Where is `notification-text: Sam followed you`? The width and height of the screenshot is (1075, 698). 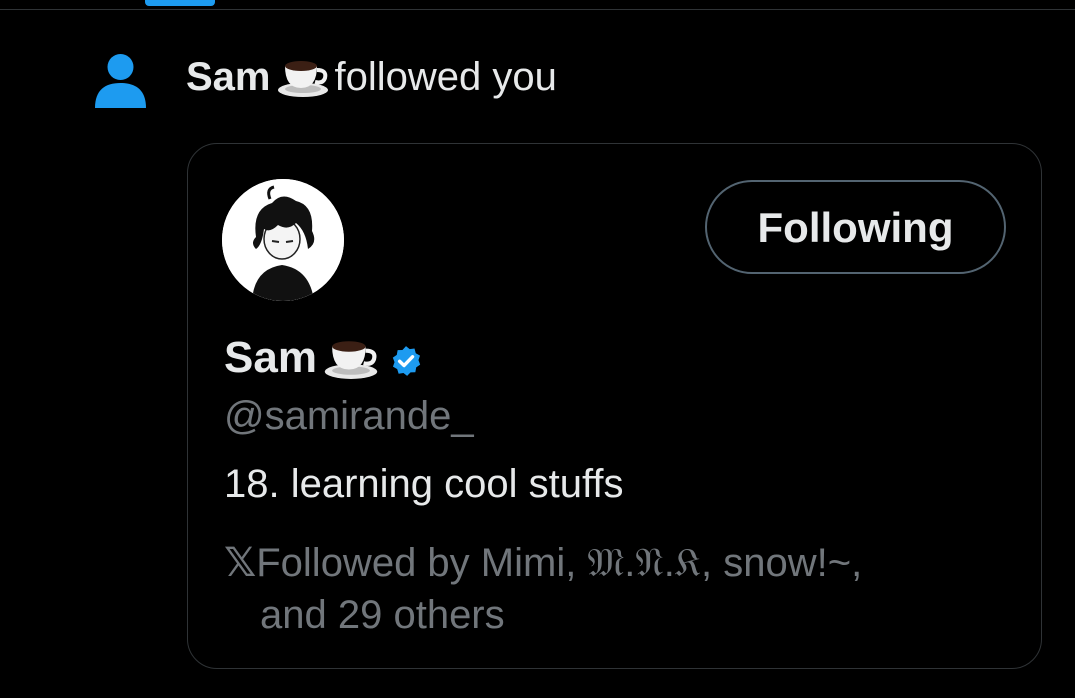 notification-text: Sam followed you is located at coordinates (371, 81).